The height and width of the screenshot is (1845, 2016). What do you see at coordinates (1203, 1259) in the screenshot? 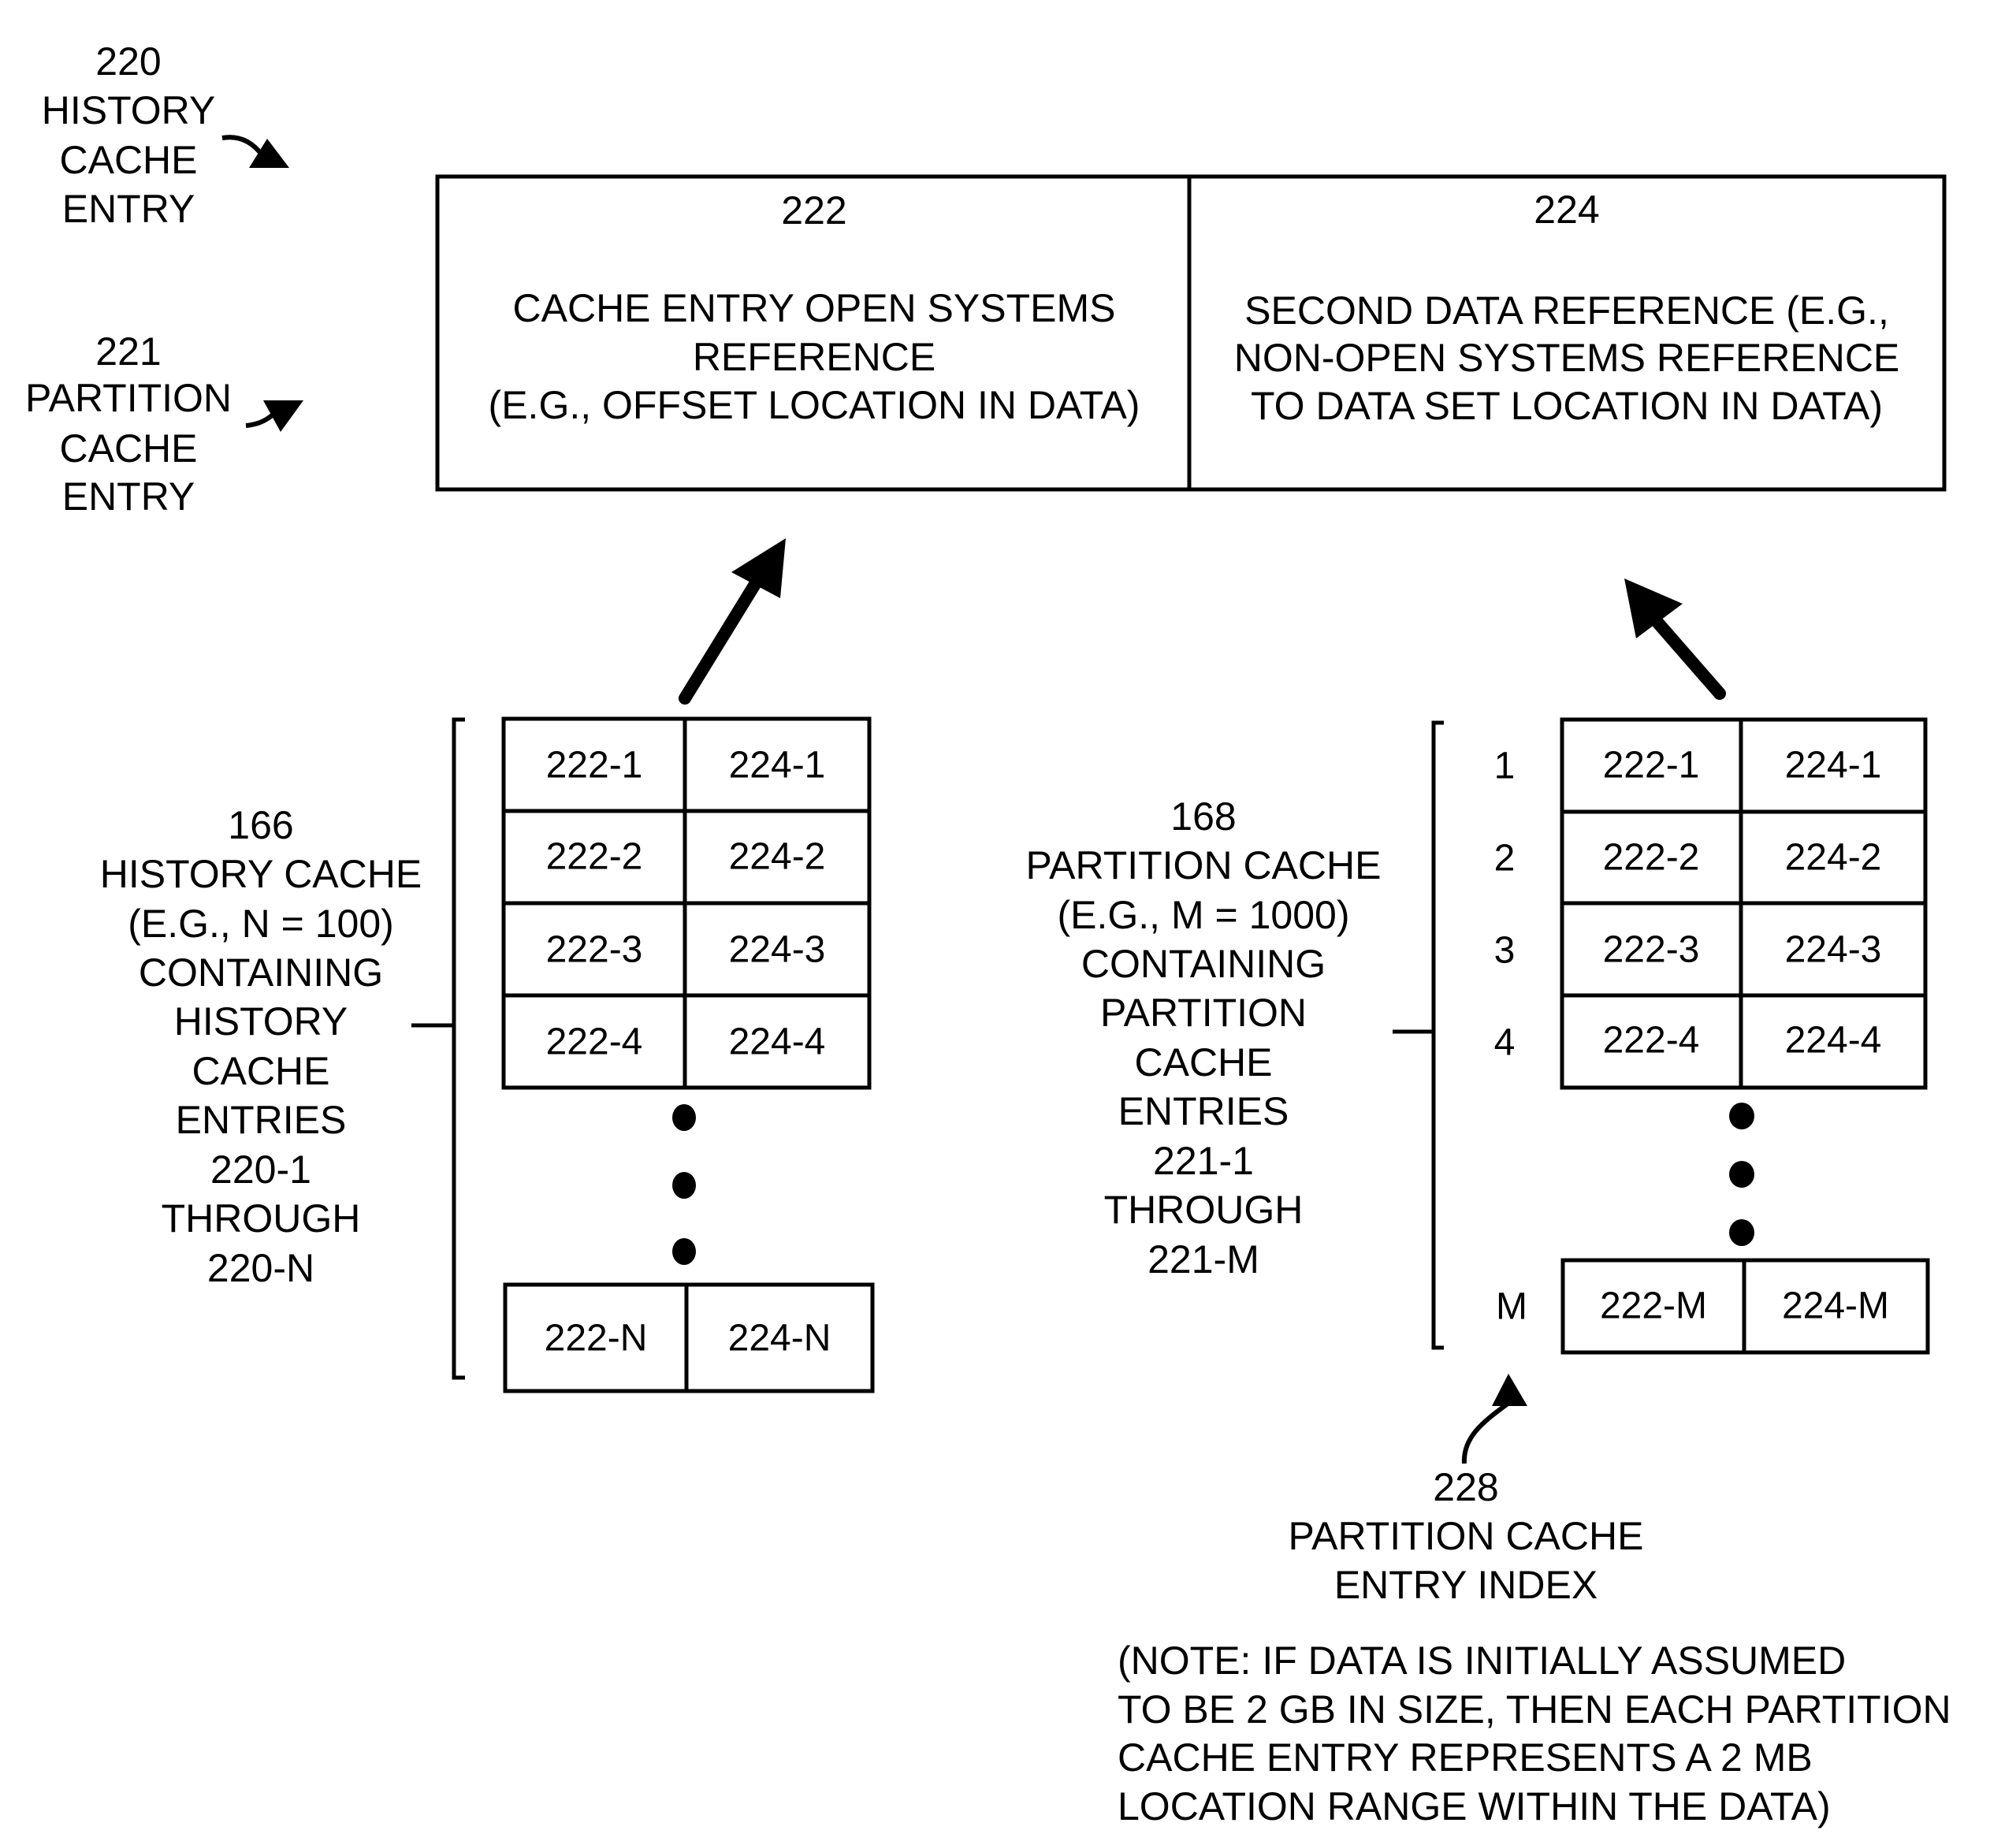
I see `description-line: 221-M` at bounding box center [1203, 1259].